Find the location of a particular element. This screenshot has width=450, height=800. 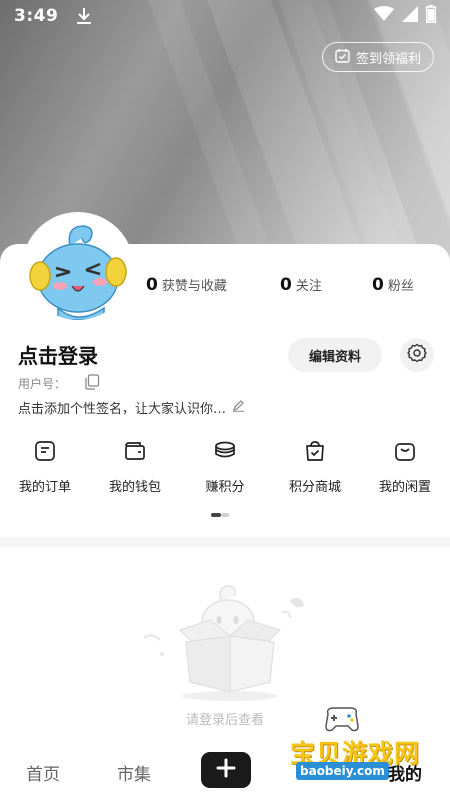

coins-icon is located at coordinates (225, 453).